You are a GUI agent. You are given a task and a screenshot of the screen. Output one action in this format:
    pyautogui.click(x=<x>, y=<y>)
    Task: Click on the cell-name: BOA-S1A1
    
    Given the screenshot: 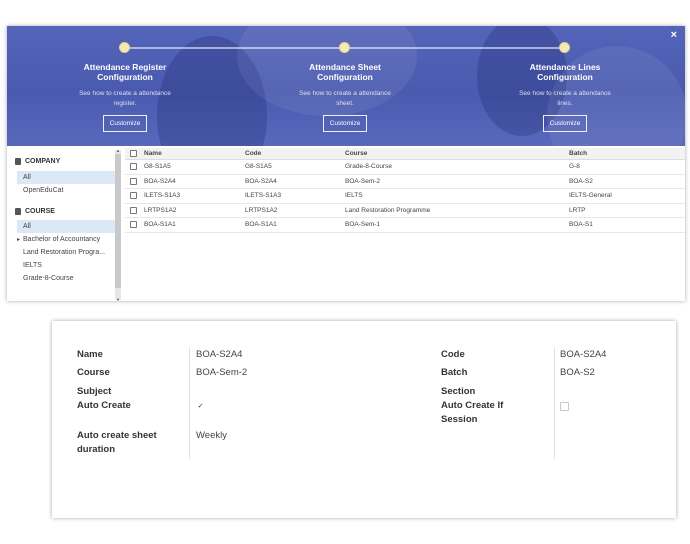 What is the action you would take?
    pyautogui.click(x=160, y=225)
    